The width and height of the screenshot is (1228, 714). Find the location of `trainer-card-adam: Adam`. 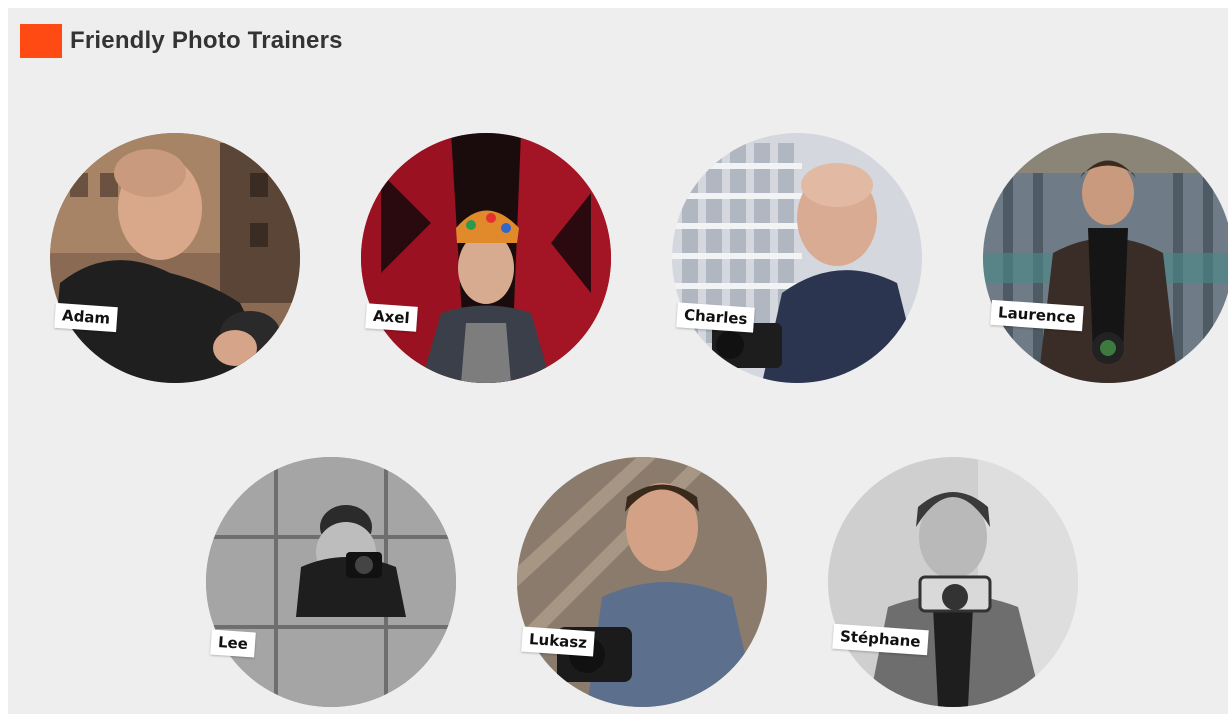

trainer-card-adam: Adam is located at coordinates (175, 258).